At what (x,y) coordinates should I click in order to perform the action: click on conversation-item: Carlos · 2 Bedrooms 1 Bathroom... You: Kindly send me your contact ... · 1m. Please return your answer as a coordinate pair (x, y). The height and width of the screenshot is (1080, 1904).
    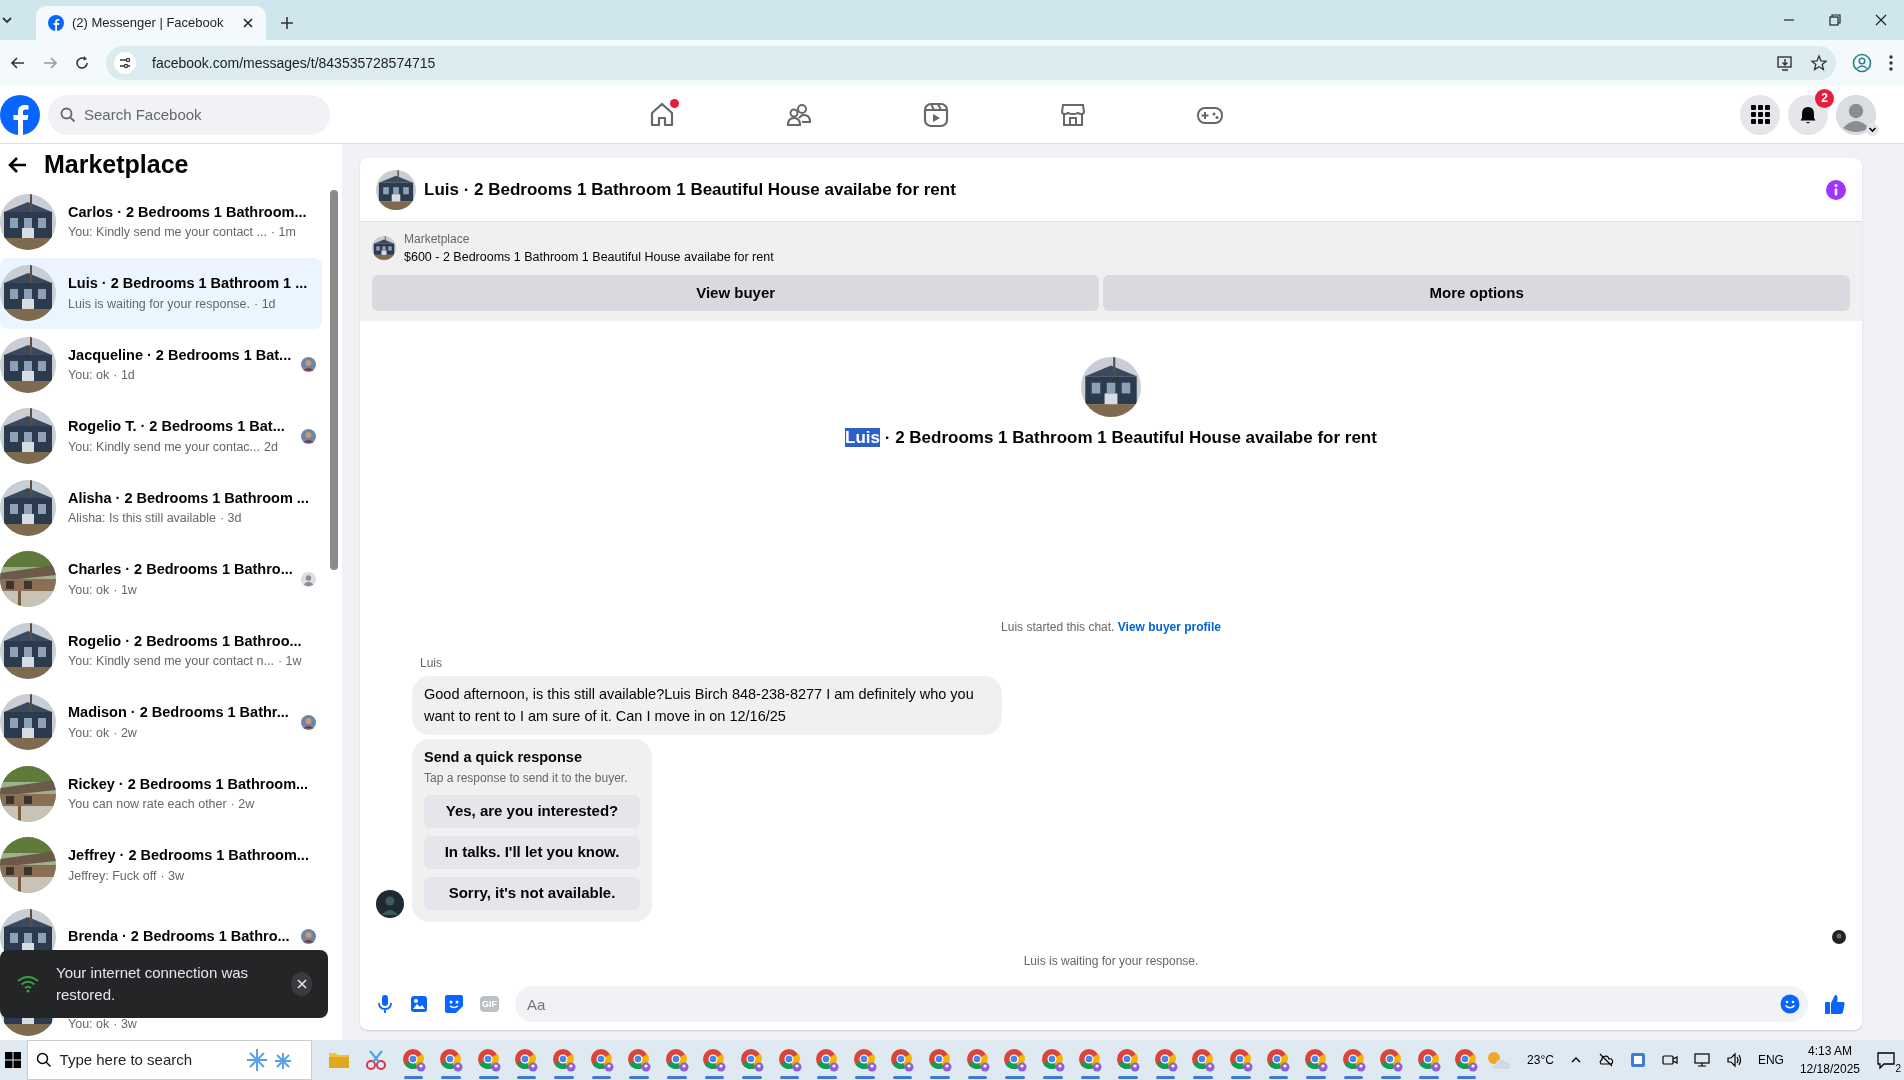
    Looking at the image, I should click on (161, 222).